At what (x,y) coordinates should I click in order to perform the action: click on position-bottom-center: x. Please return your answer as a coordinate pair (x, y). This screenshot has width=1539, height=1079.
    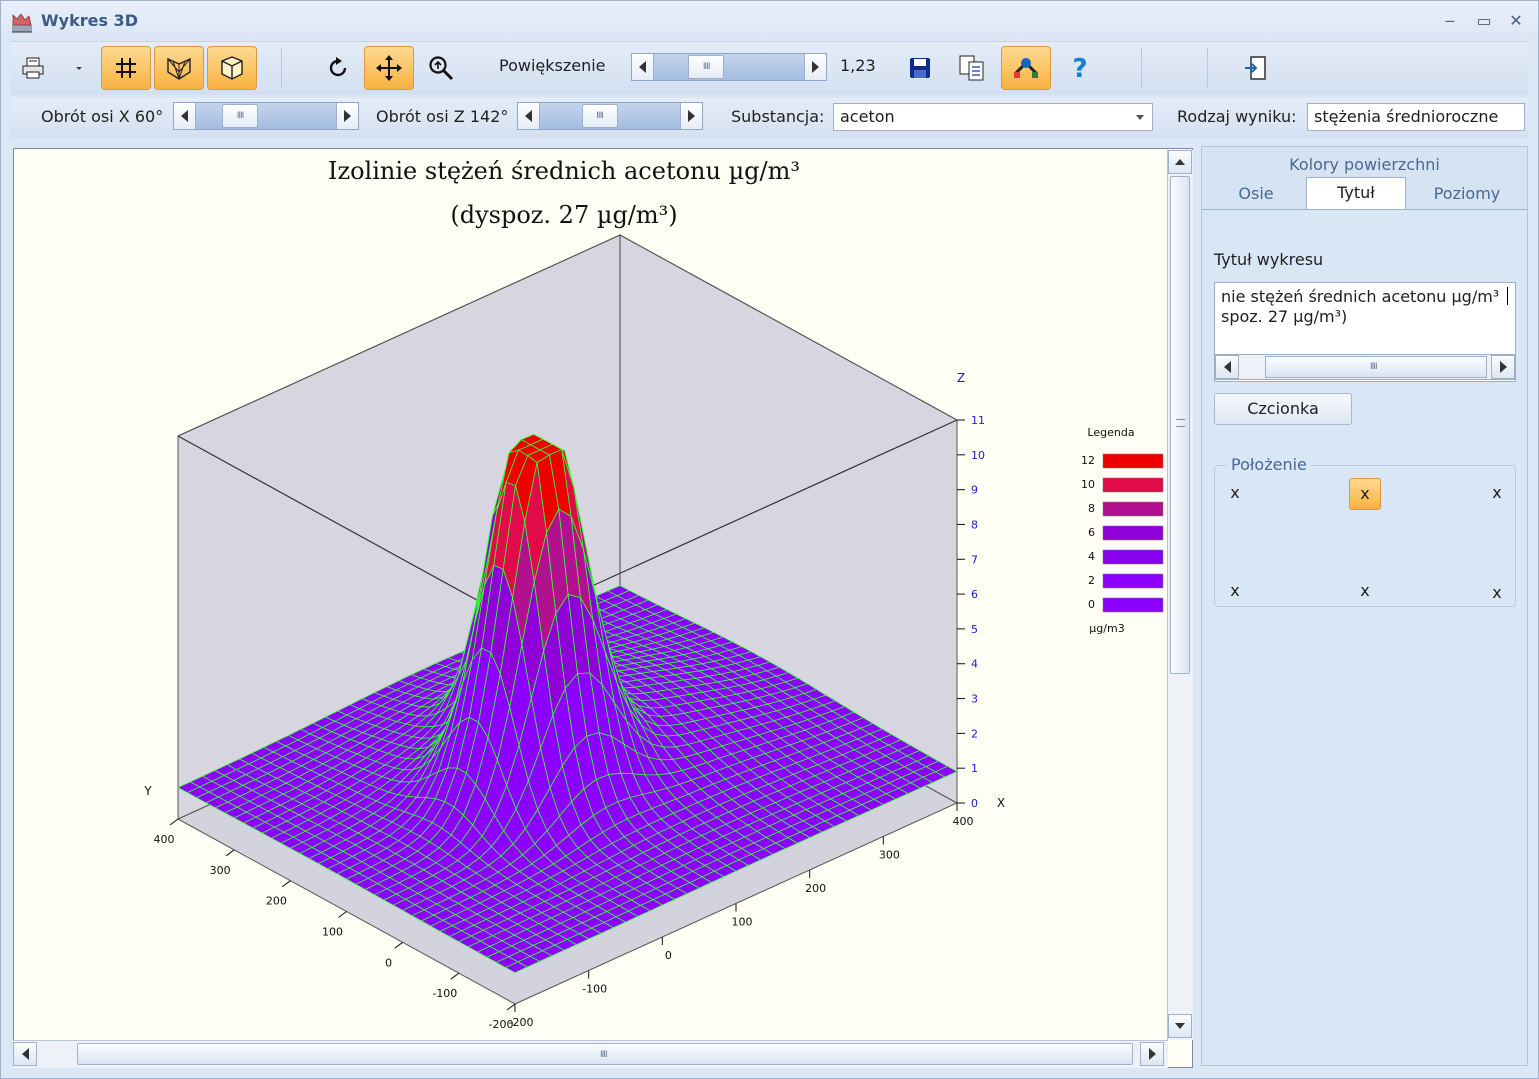
    Looking at the image, I should click on (1365, 592).